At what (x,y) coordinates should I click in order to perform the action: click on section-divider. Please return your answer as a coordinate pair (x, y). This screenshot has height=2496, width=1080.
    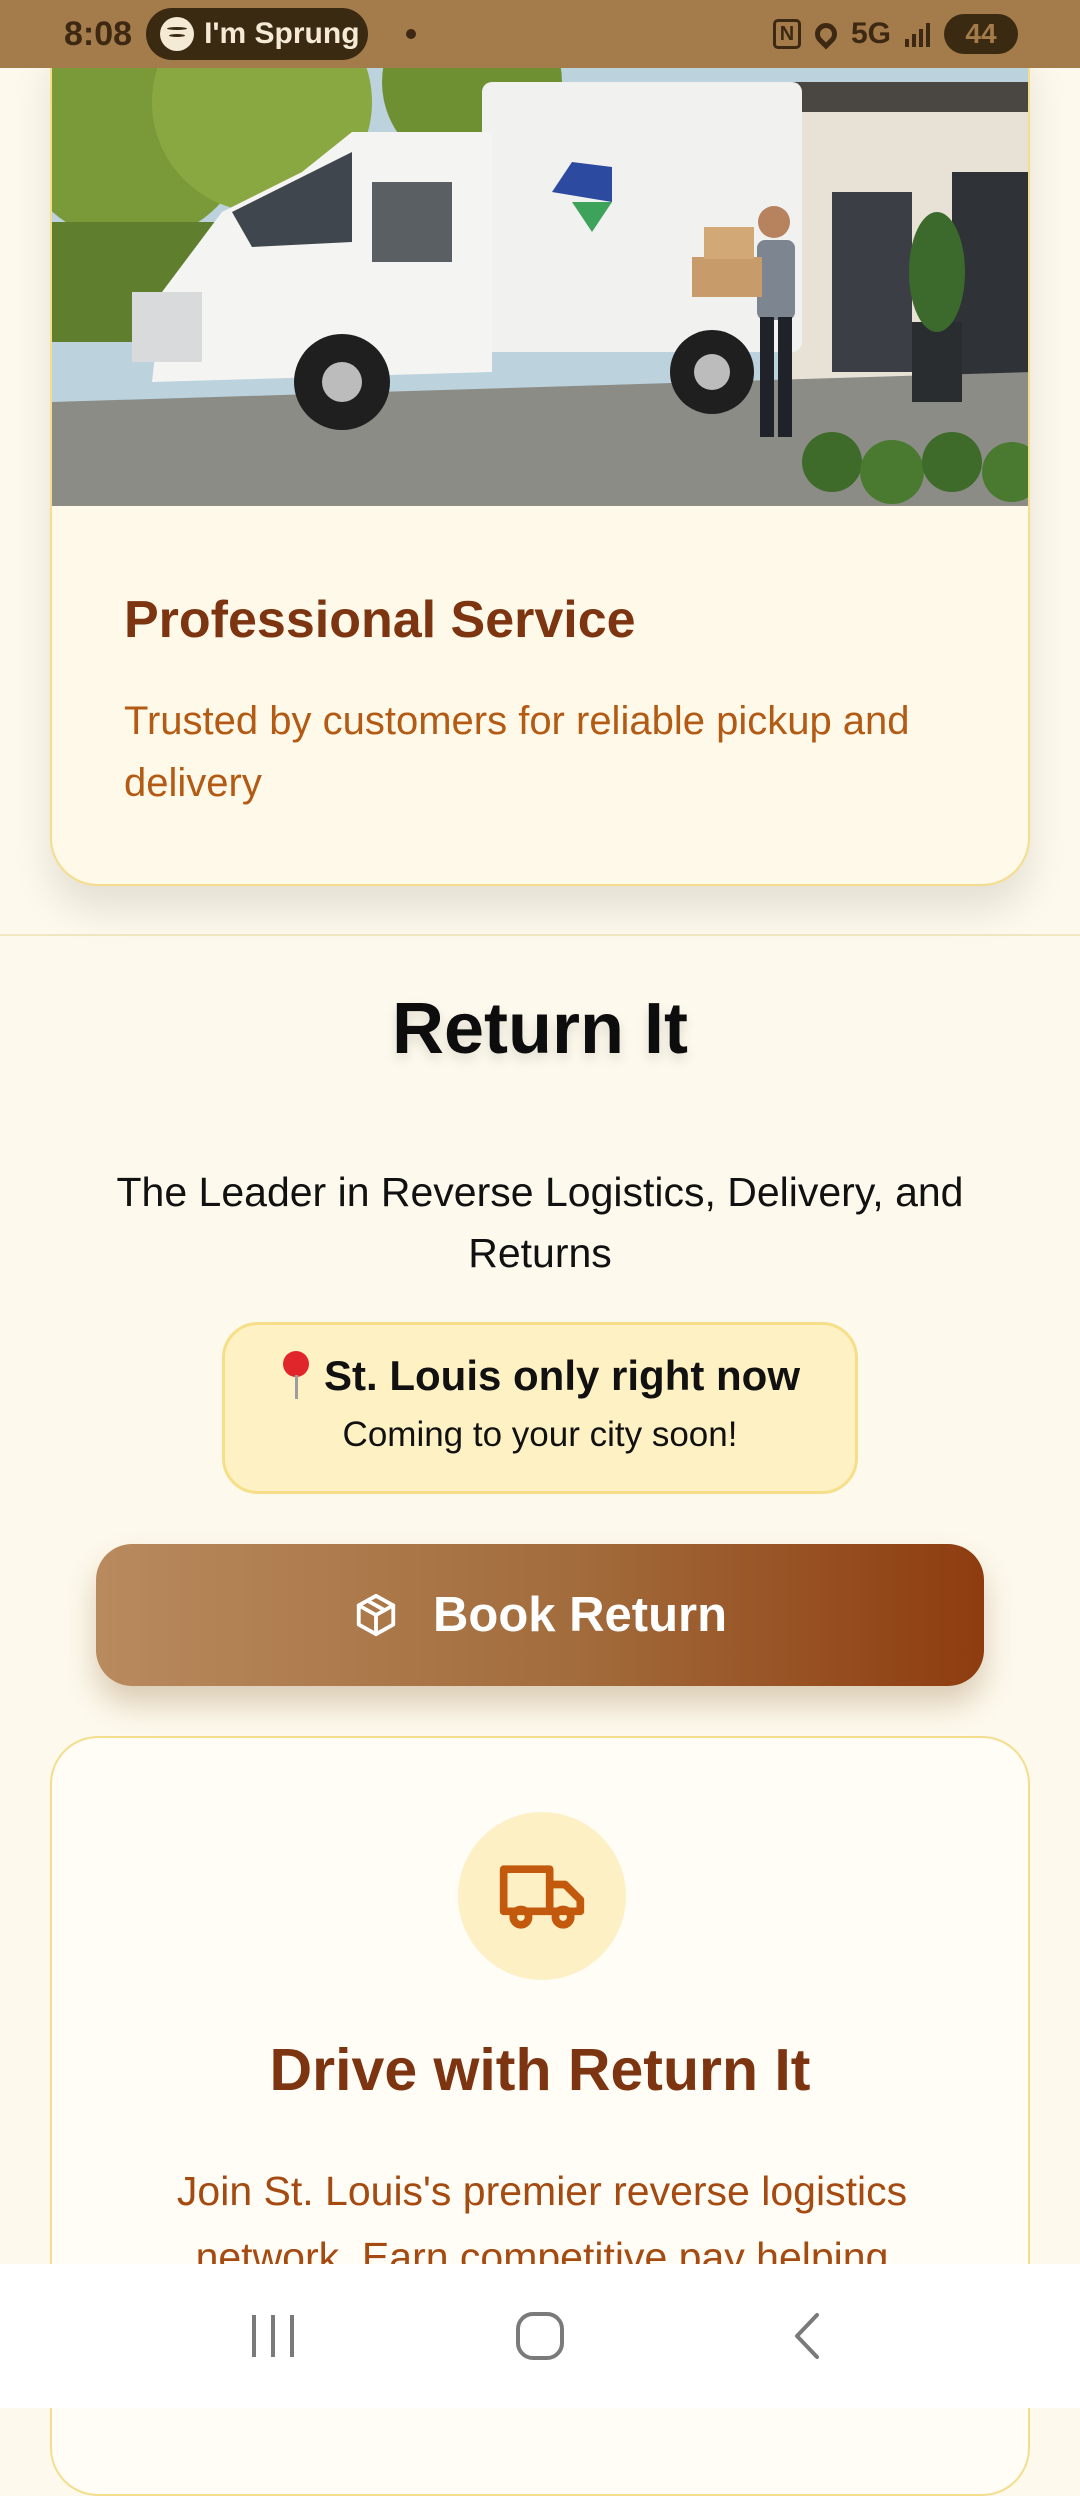
    Looking at the image, I should click on (540, 935).